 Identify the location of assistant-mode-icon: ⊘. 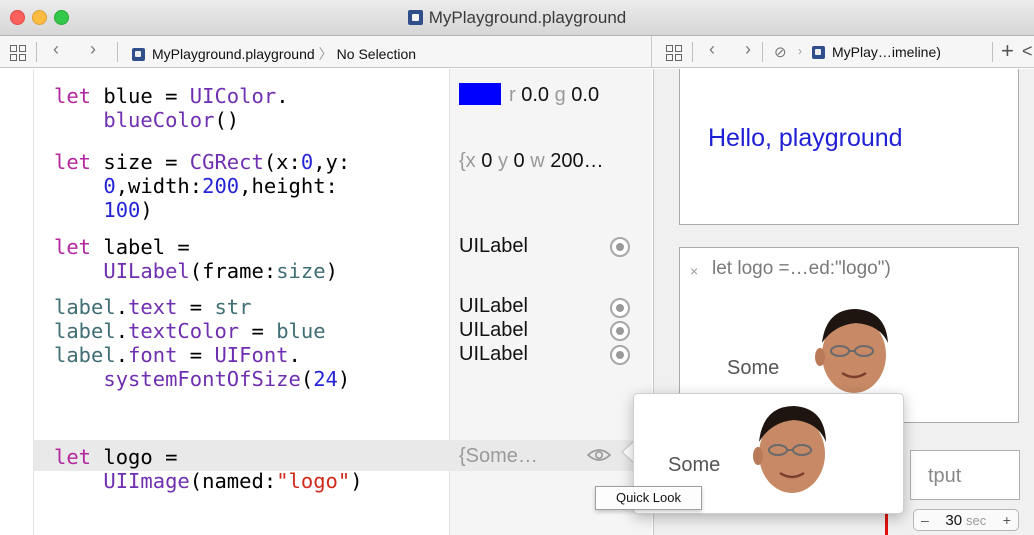
(780, 52).